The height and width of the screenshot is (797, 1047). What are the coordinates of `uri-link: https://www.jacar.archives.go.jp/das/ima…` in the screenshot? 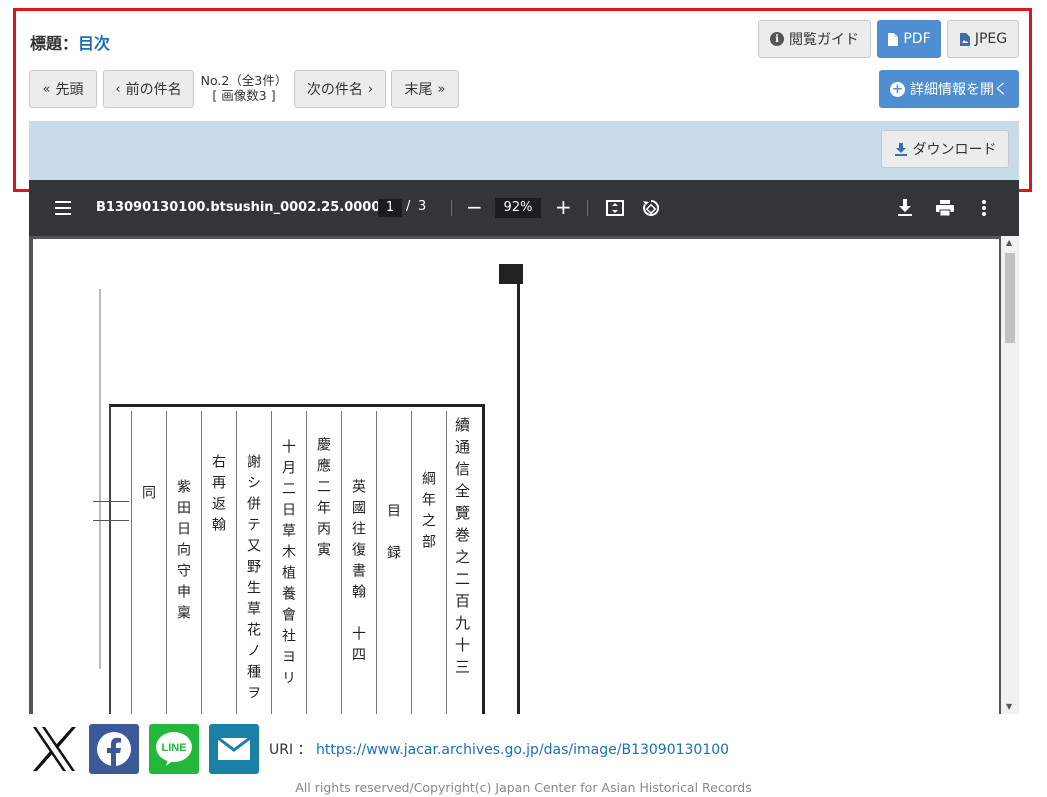 It's located at (522, 750).